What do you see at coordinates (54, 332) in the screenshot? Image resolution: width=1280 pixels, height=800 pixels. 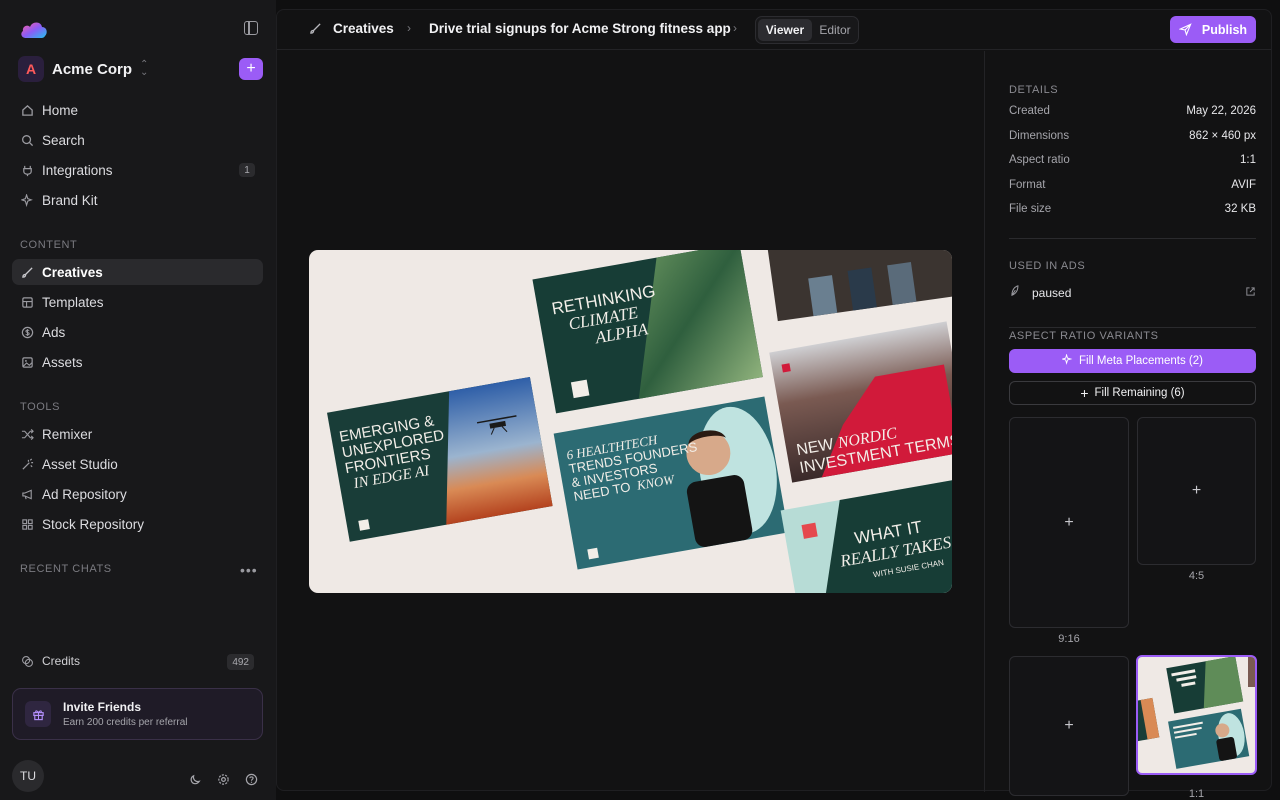 I see `nav-label: Ads` at bounding box center [54, 332].